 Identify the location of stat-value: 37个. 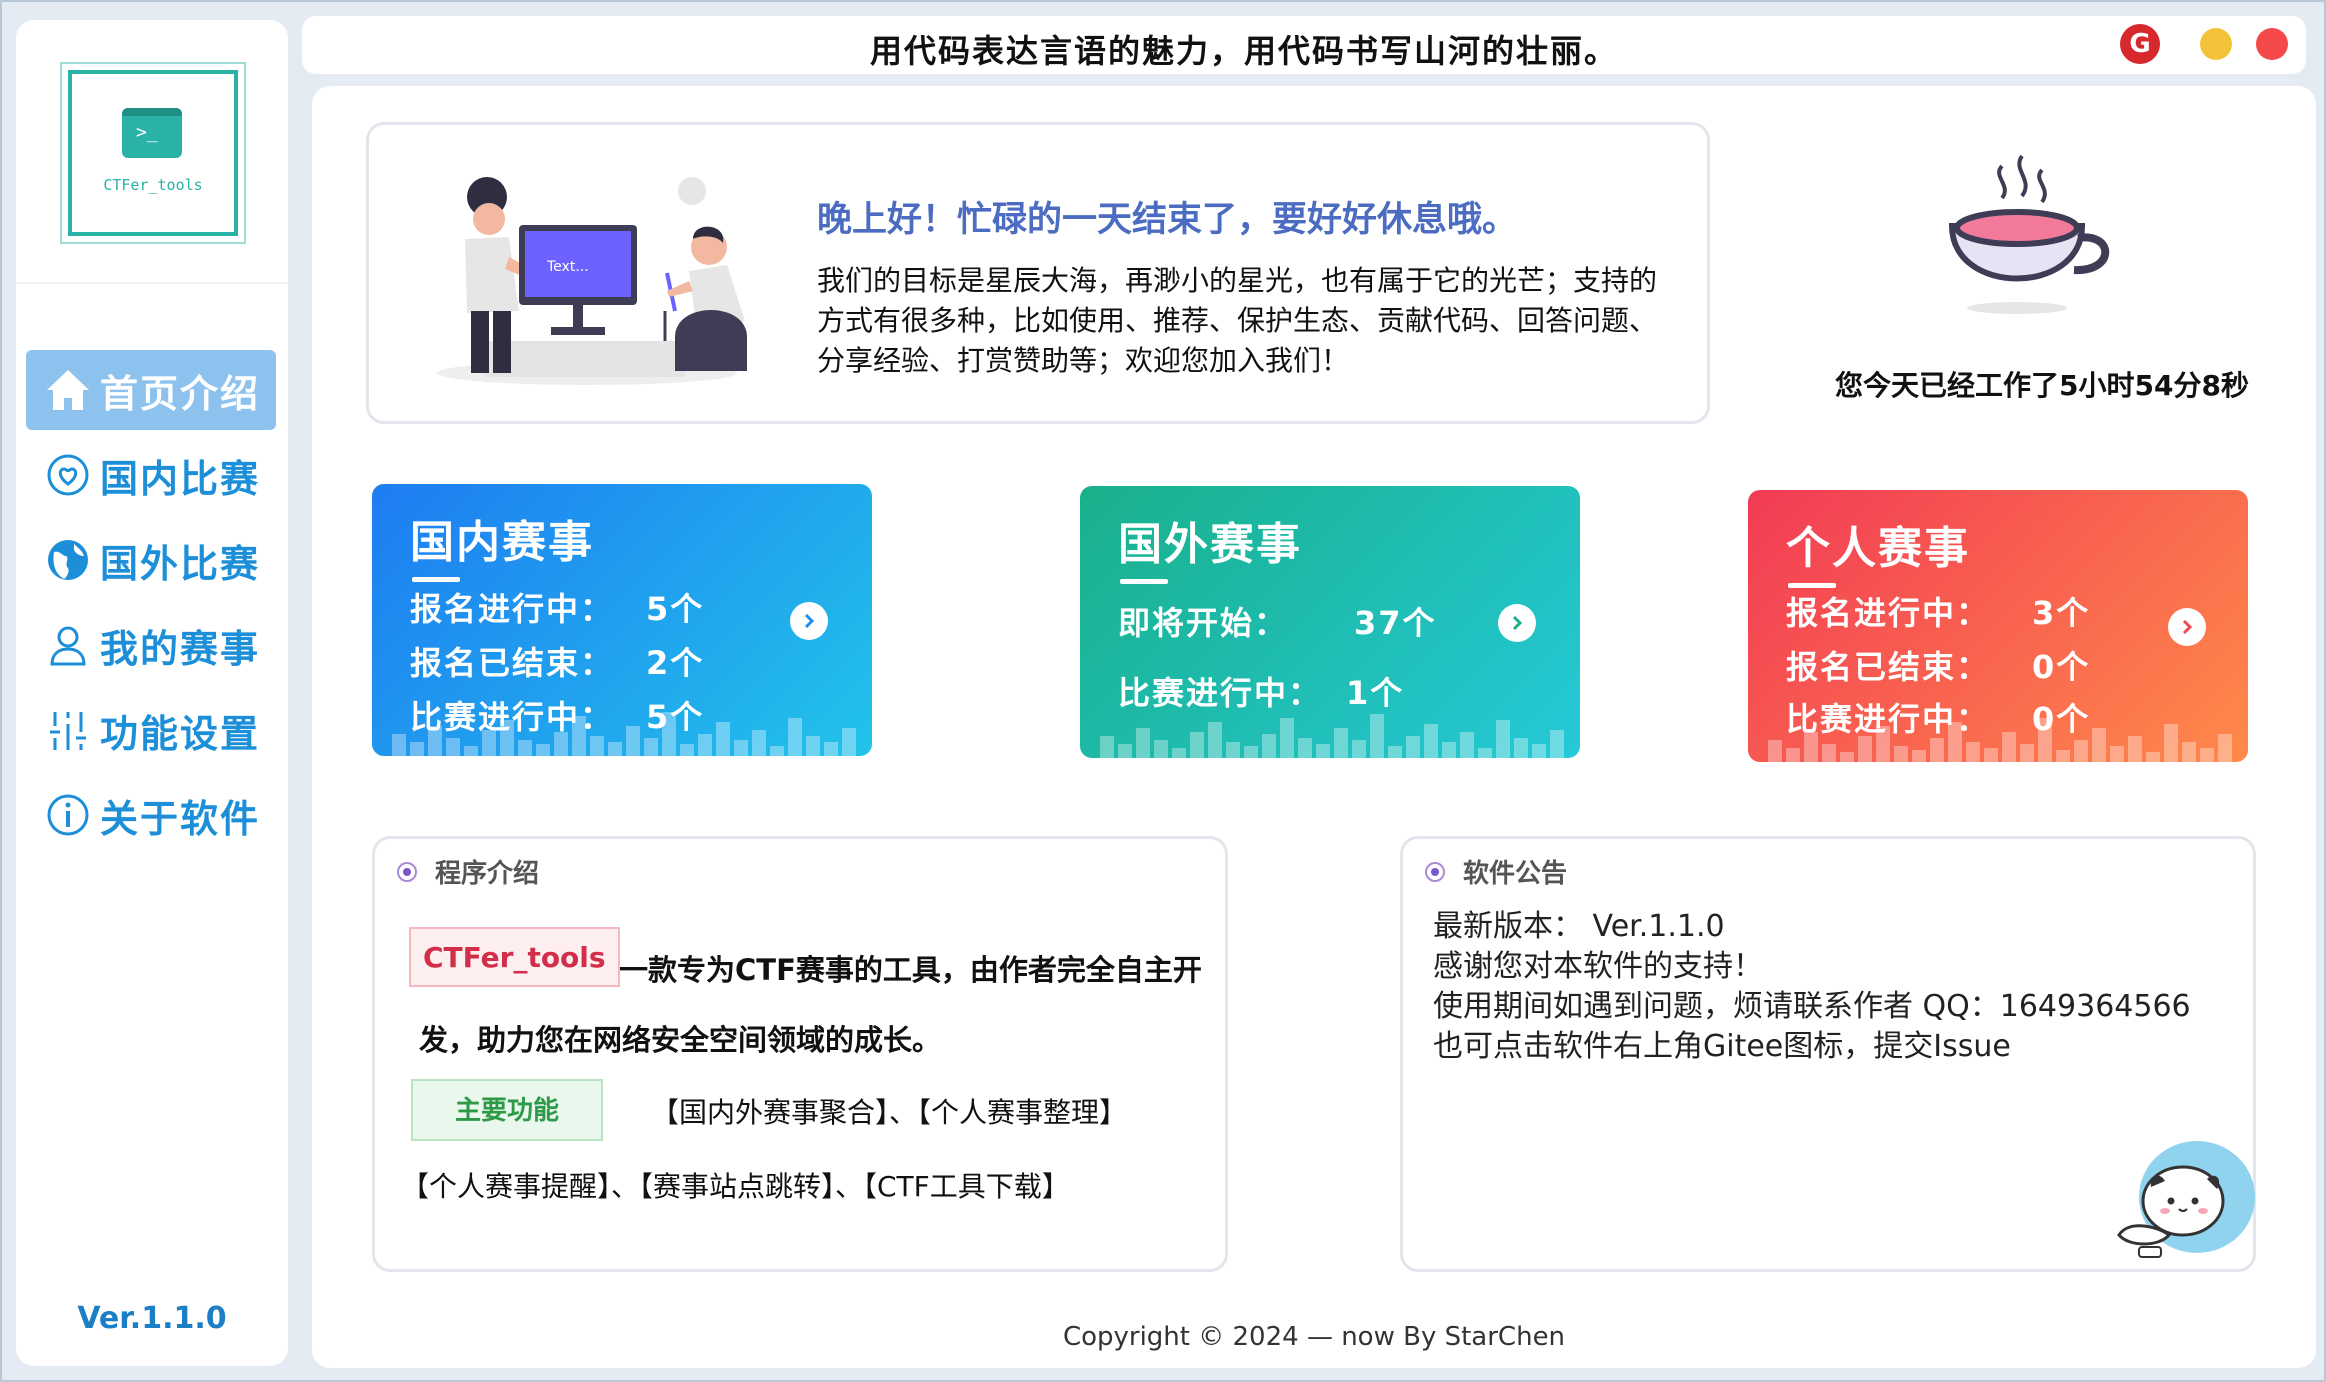
(1395, 623).